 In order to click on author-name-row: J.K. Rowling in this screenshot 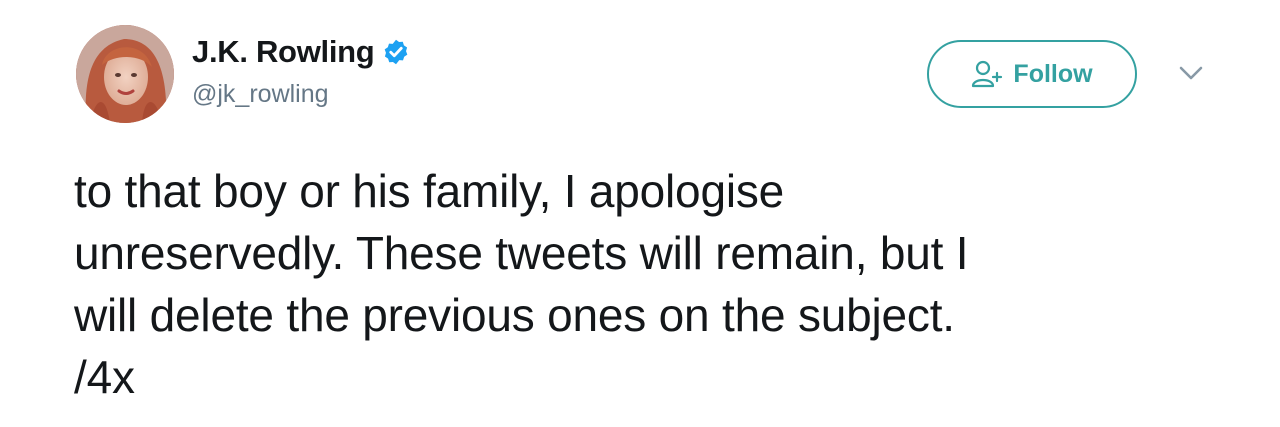, I will do `click(301, 52)`.